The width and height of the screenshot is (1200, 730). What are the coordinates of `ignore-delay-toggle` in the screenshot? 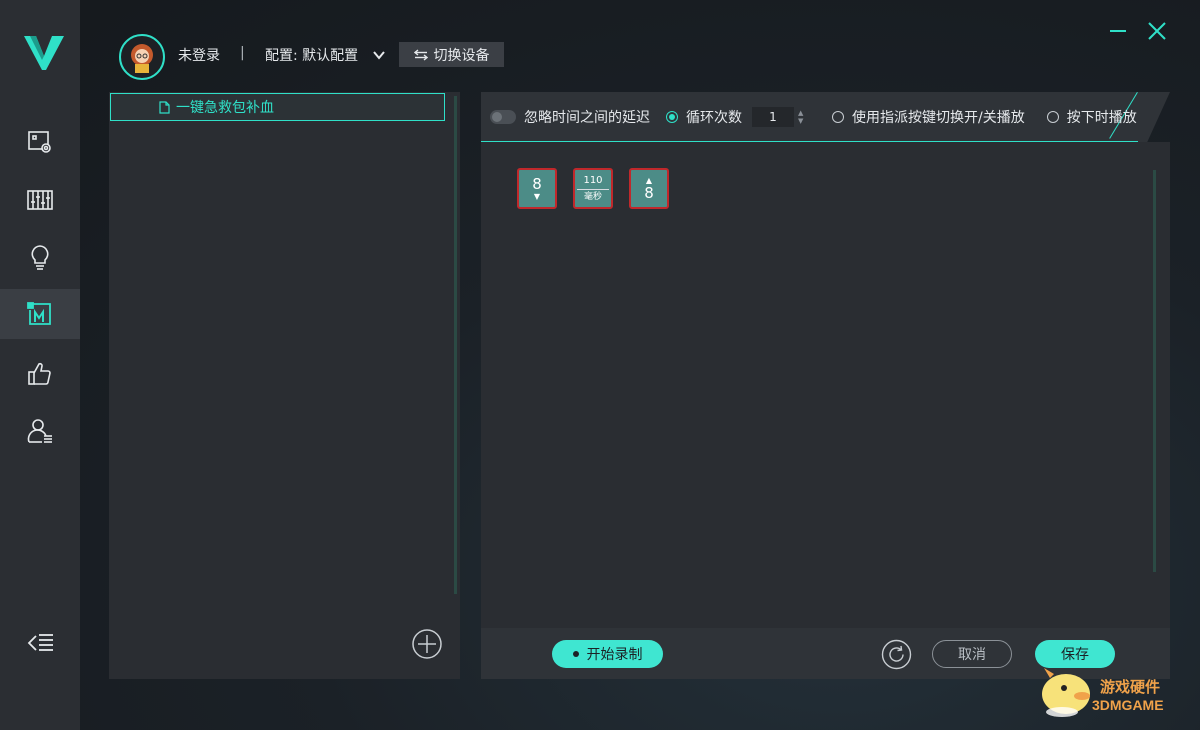 It's located at (503, 117).